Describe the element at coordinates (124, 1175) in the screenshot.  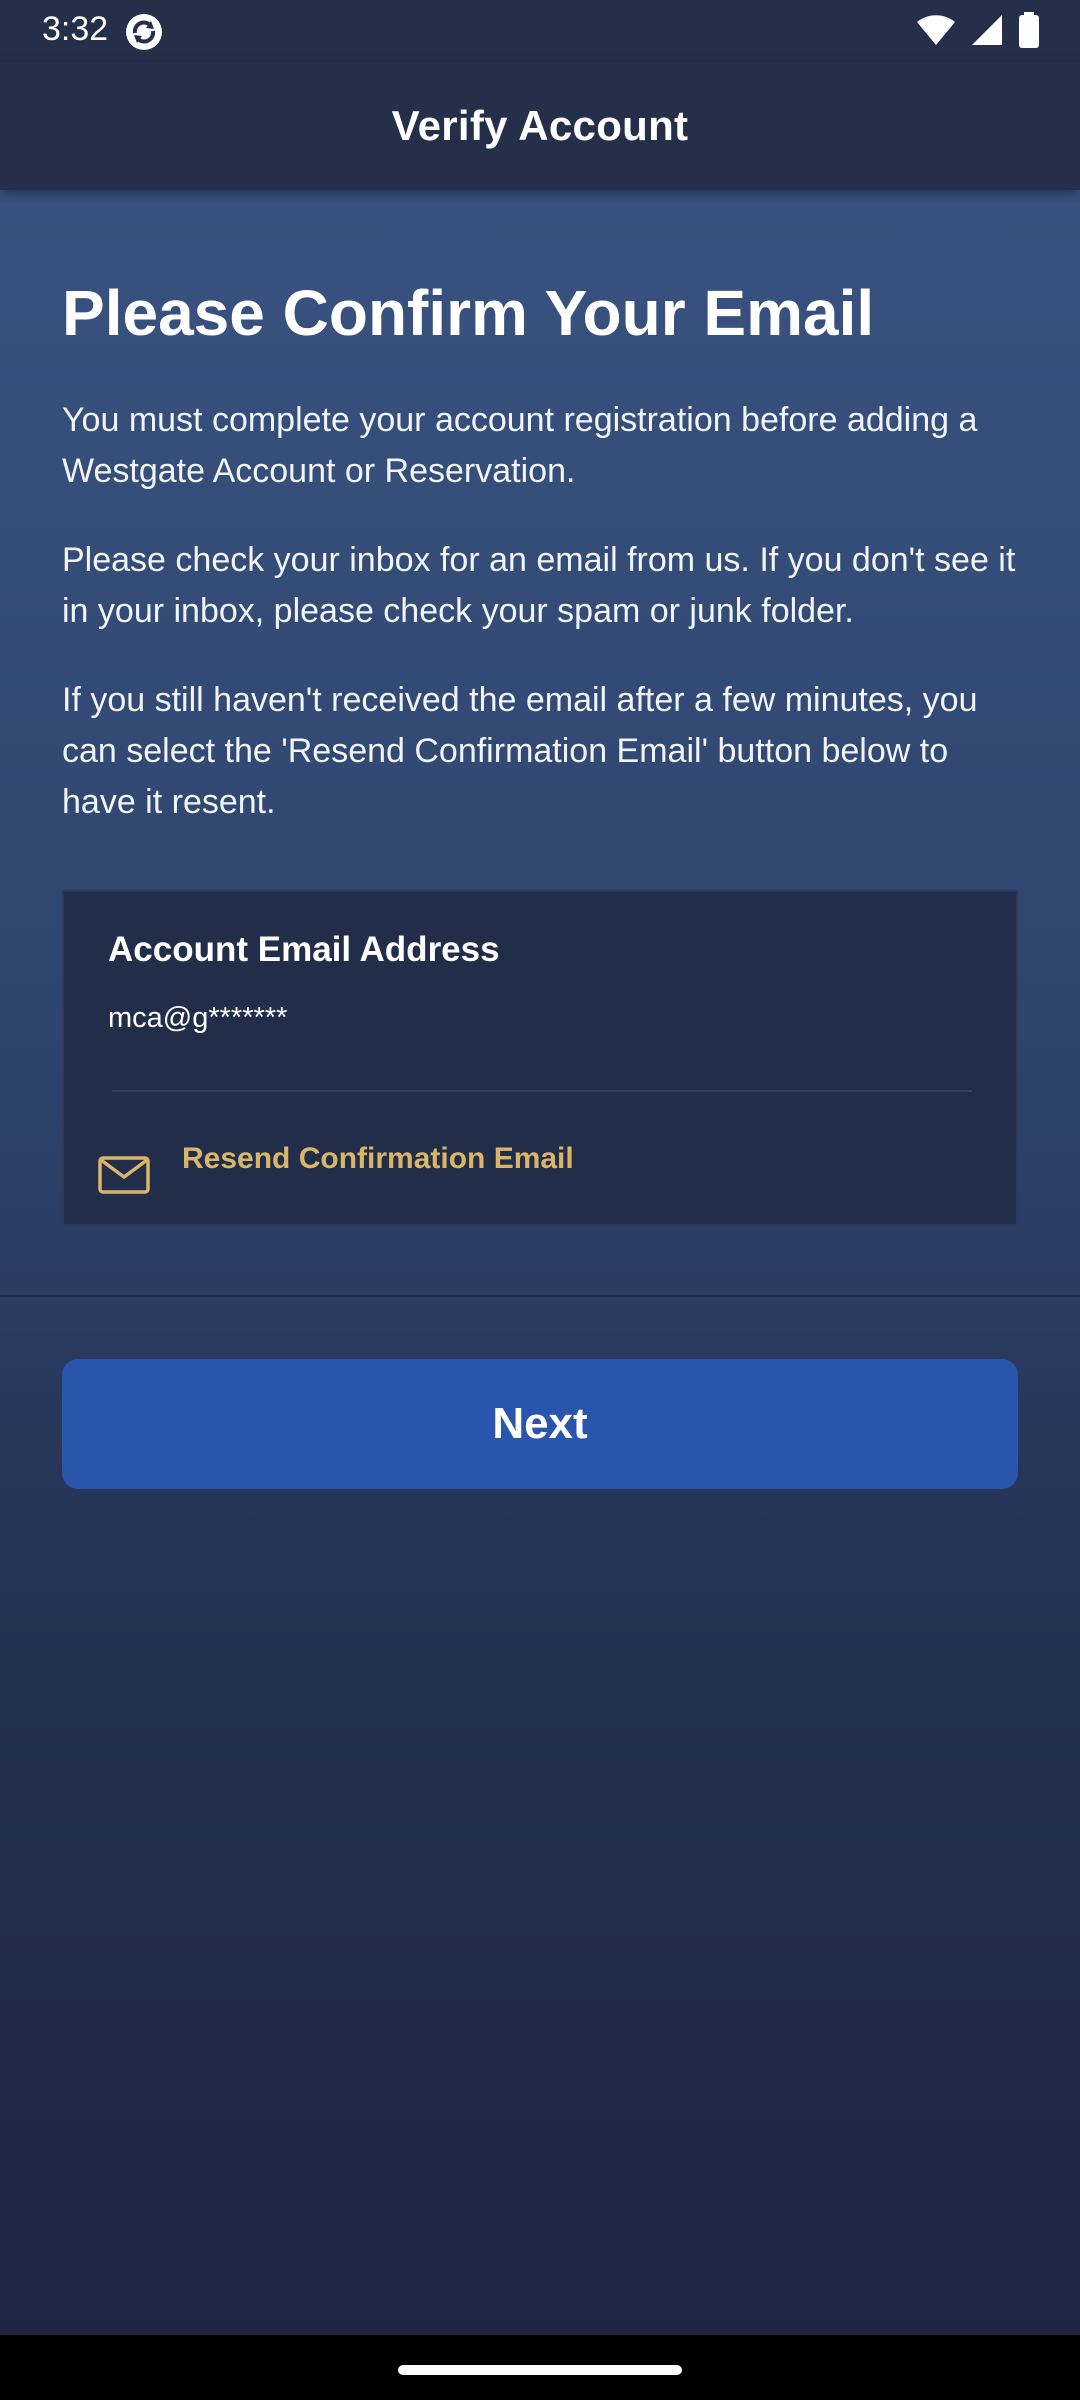
I see `envelope-icon` at that location.